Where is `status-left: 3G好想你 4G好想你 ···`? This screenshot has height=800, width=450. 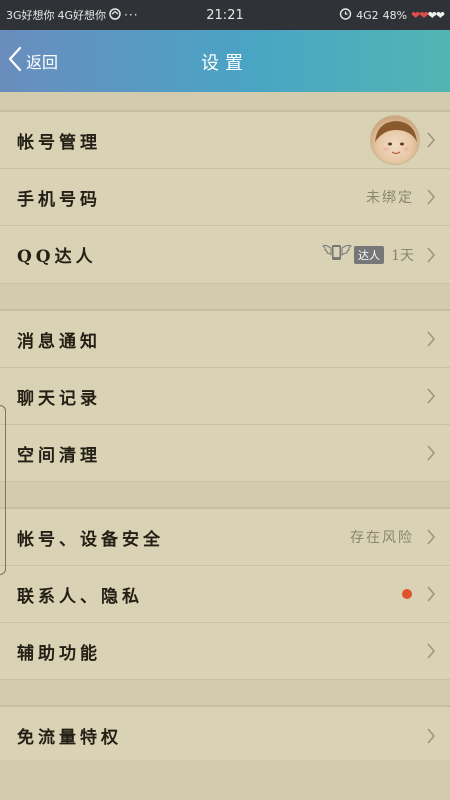 status-left: 3G好想你 4G好想你 ··· is located at coordinates (96, 15).